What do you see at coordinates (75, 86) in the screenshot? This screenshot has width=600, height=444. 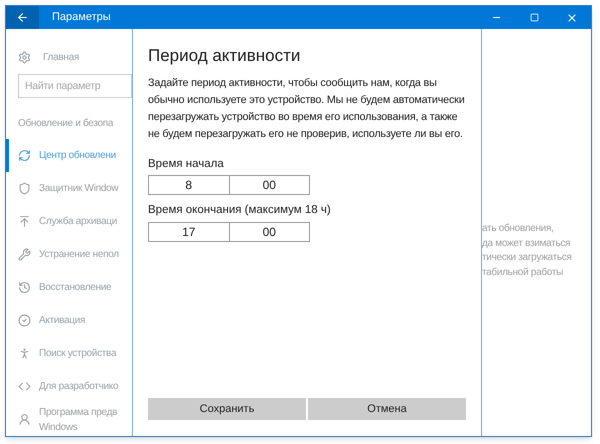 I see `search-field: Найти параметр` at bounding box center [75, 86].